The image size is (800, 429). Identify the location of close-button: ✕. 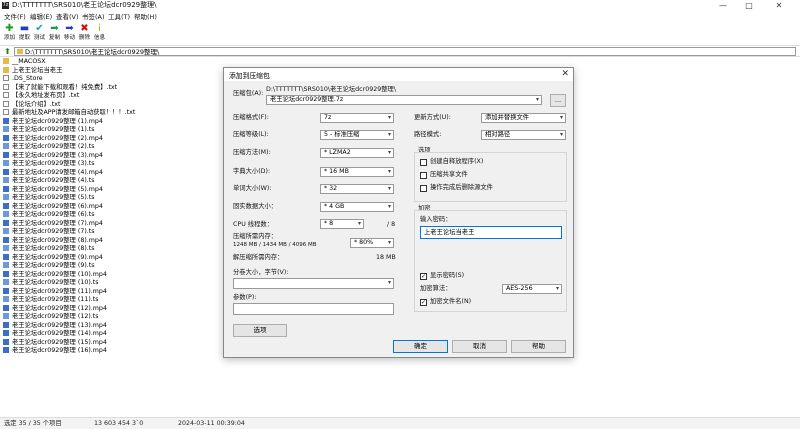
(779, 5).